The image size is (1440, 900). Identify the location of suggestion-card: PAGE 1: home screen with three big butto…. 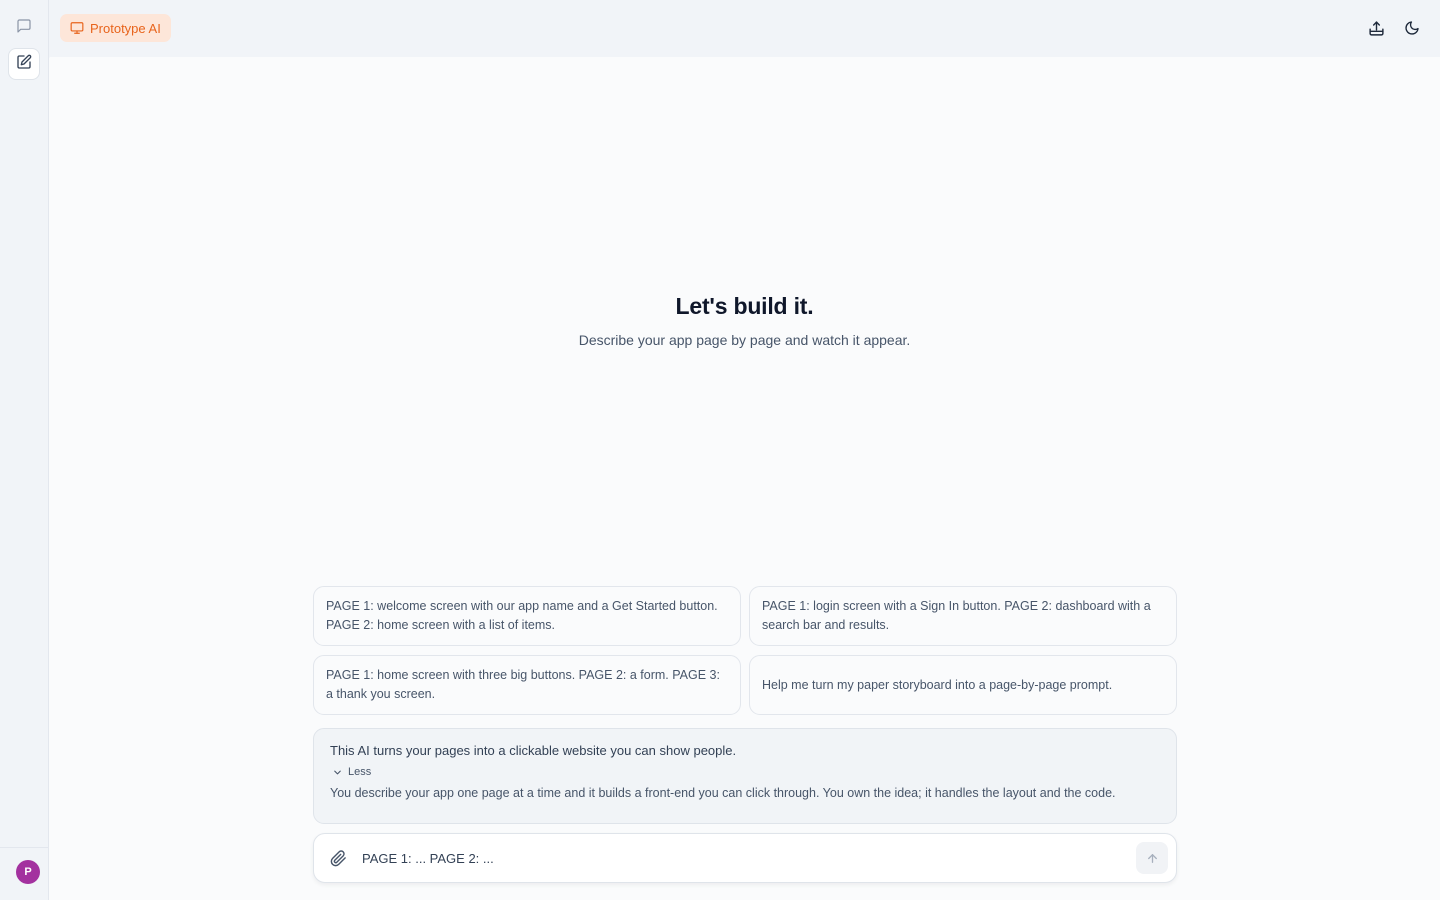
(527, 685).